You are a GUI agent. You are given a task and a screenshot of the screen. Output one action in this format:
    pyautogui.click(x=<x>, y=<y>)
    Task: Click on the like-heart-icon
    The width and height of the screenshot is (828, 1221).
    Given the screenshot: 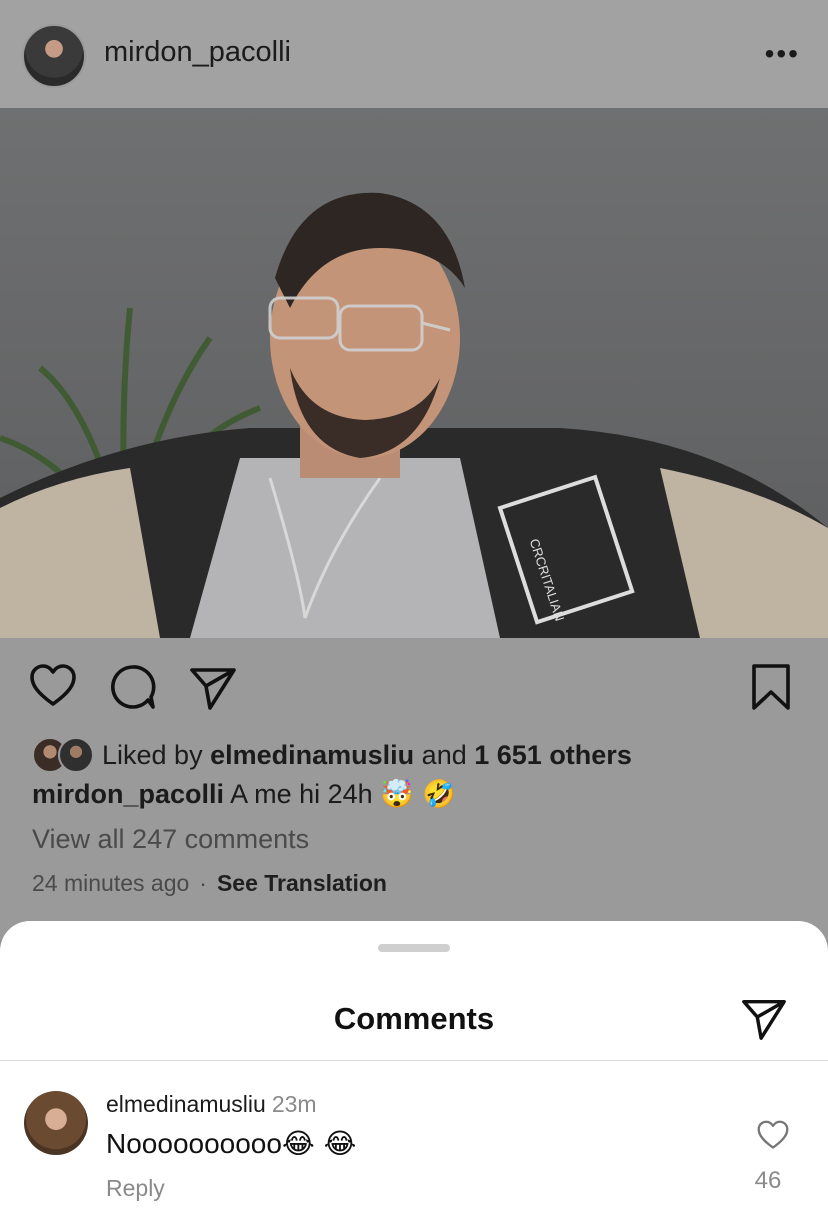 What is the action you would take?
    pyautogui.click(x=53, y=687)
    